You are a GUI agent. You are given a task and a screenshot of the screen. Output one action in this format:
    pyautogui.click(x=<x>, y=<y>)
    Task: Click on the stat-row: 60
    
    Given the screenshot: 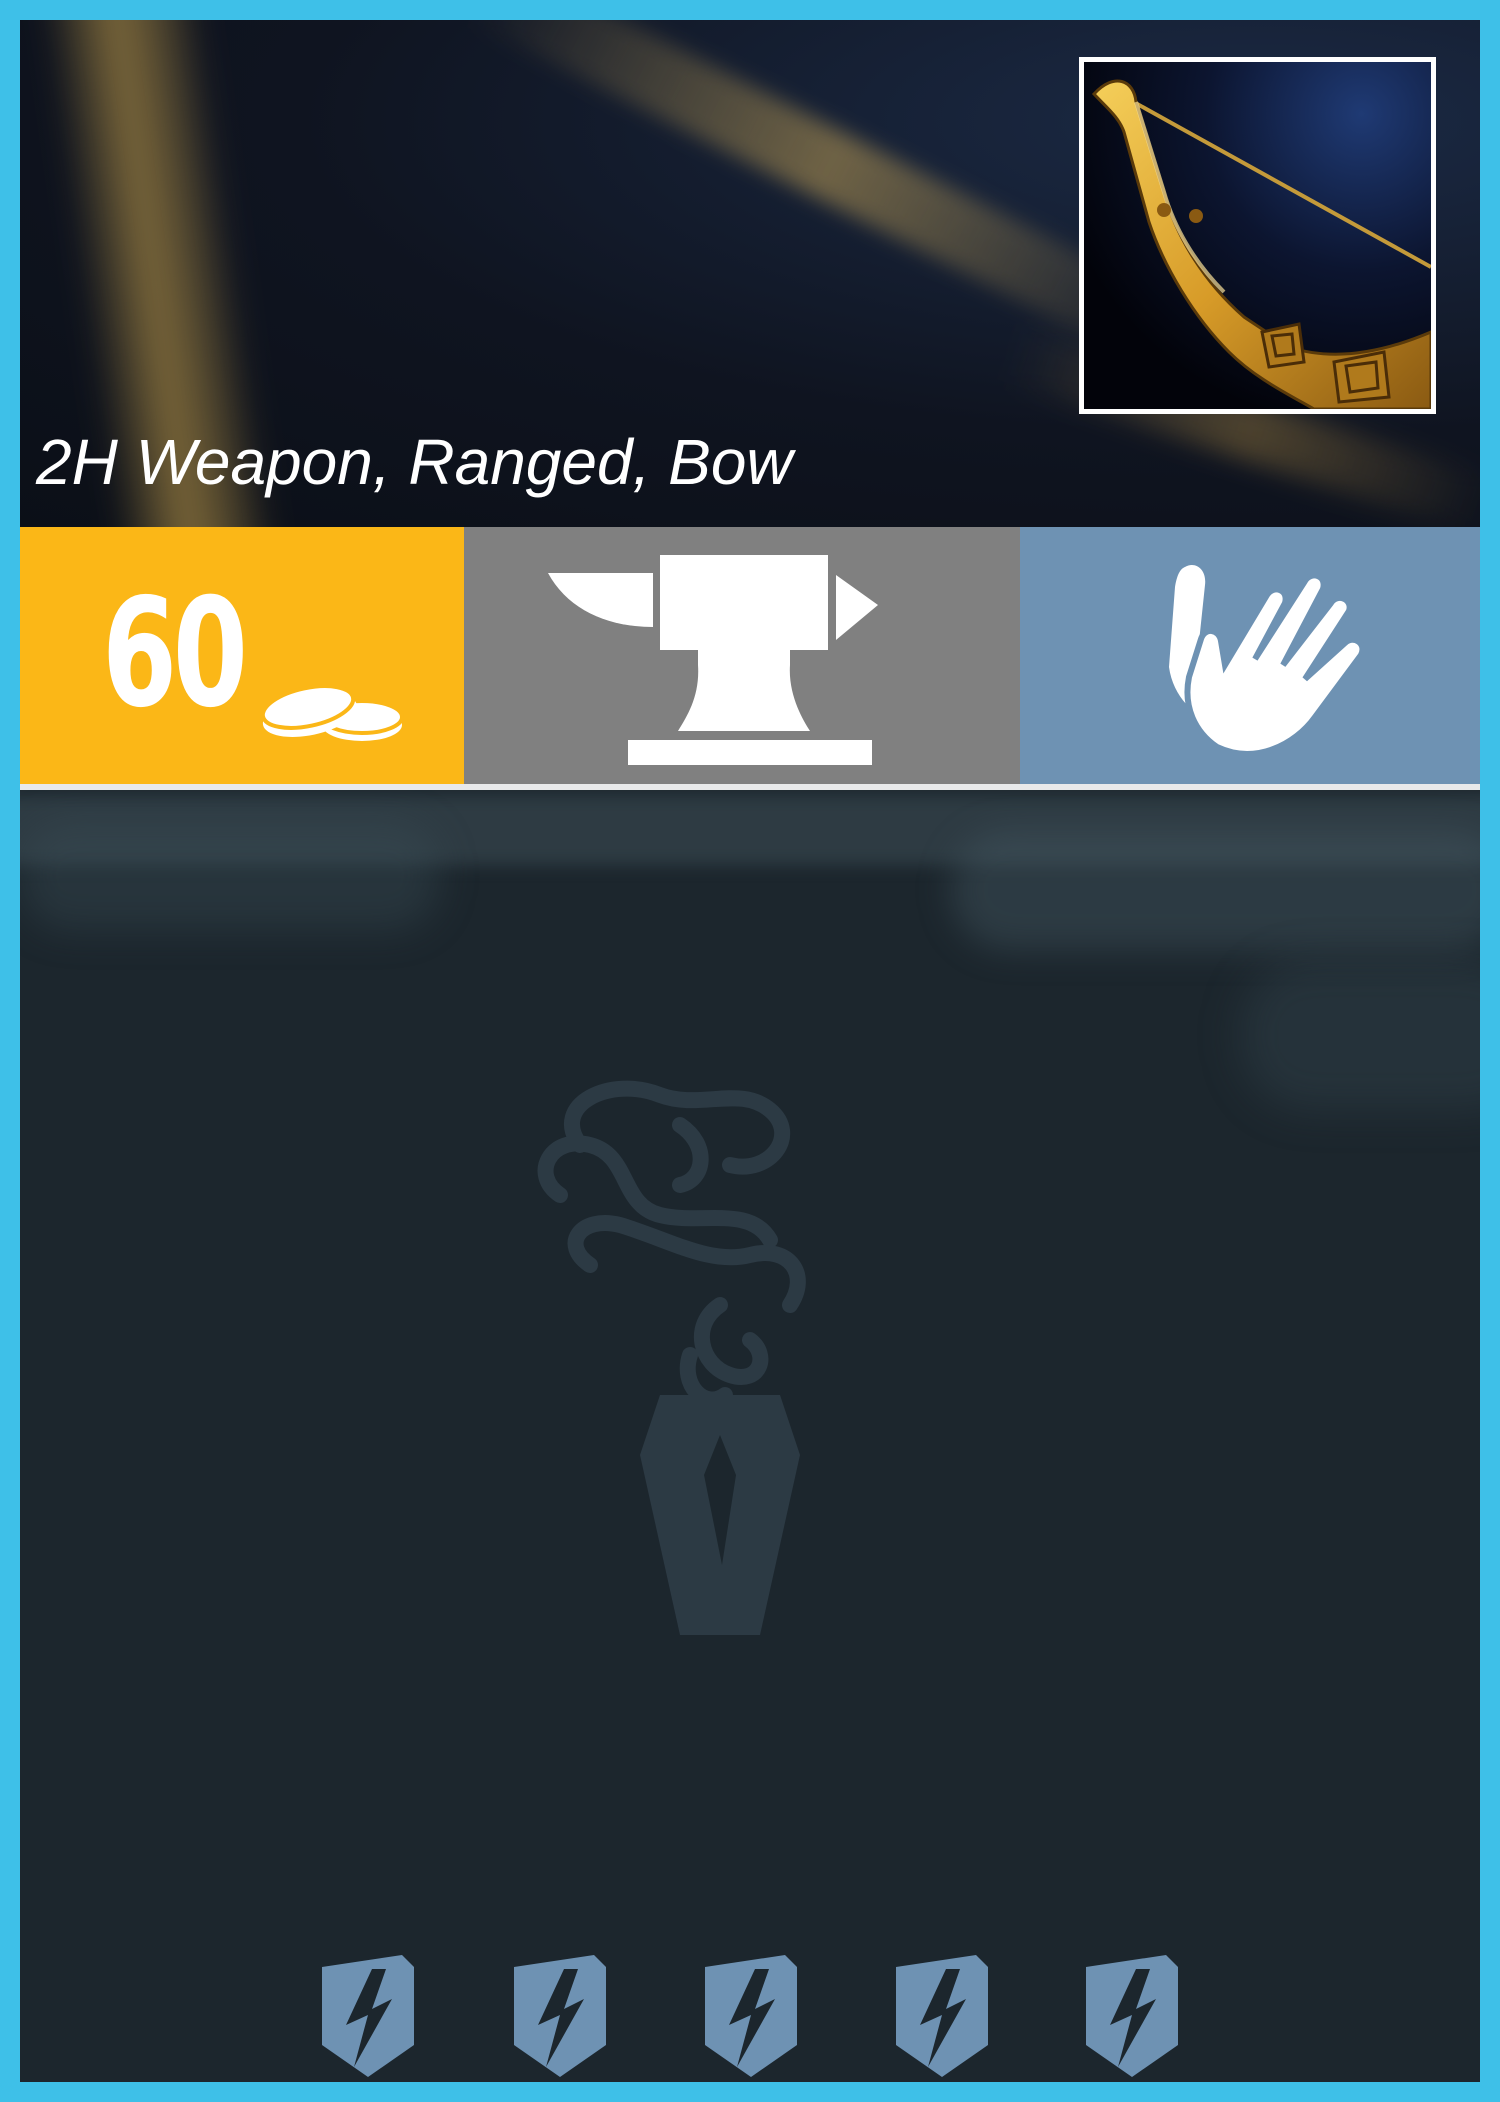 What is the action you would take?
    pyautogui.click(x=750, y=655)
    